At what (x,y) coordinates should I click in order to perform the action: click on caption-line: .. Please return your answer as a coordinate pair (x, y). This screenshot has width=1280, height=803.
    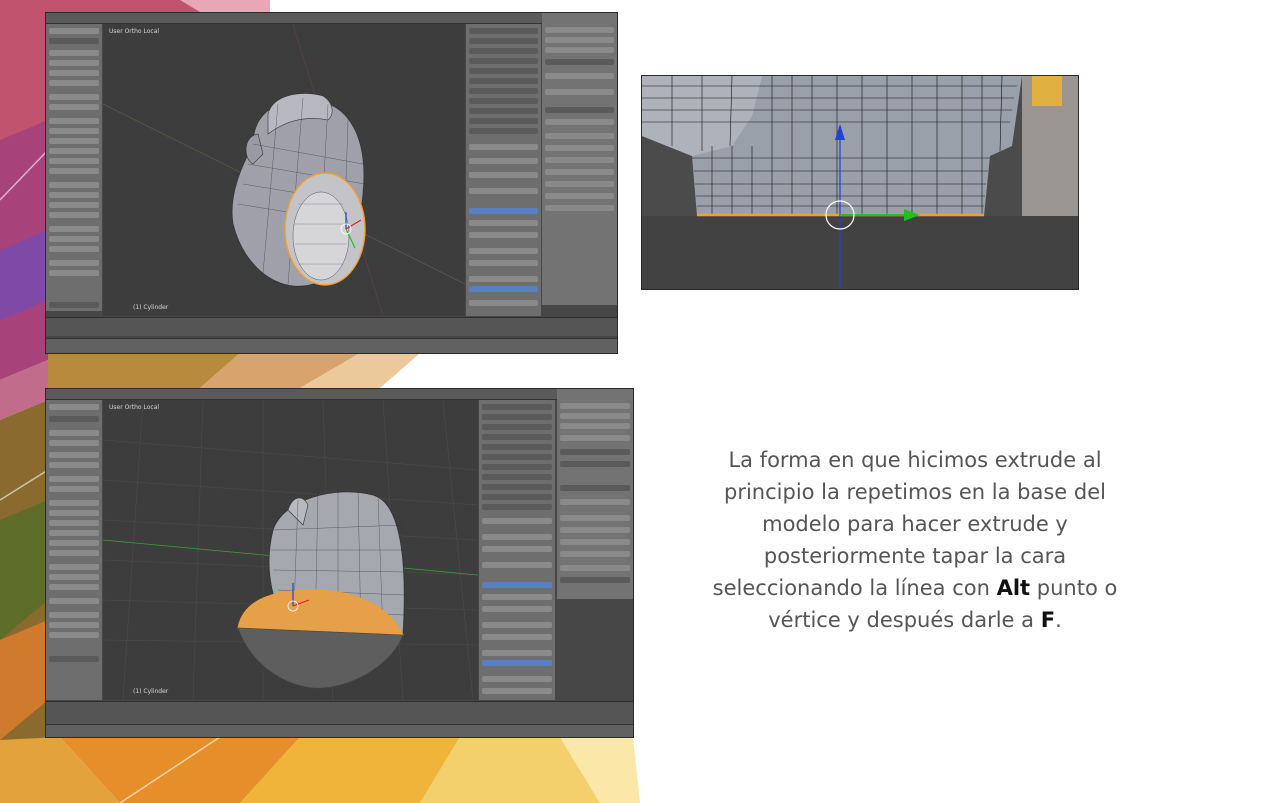
    Looking at the image, I should click on (1058, 620).